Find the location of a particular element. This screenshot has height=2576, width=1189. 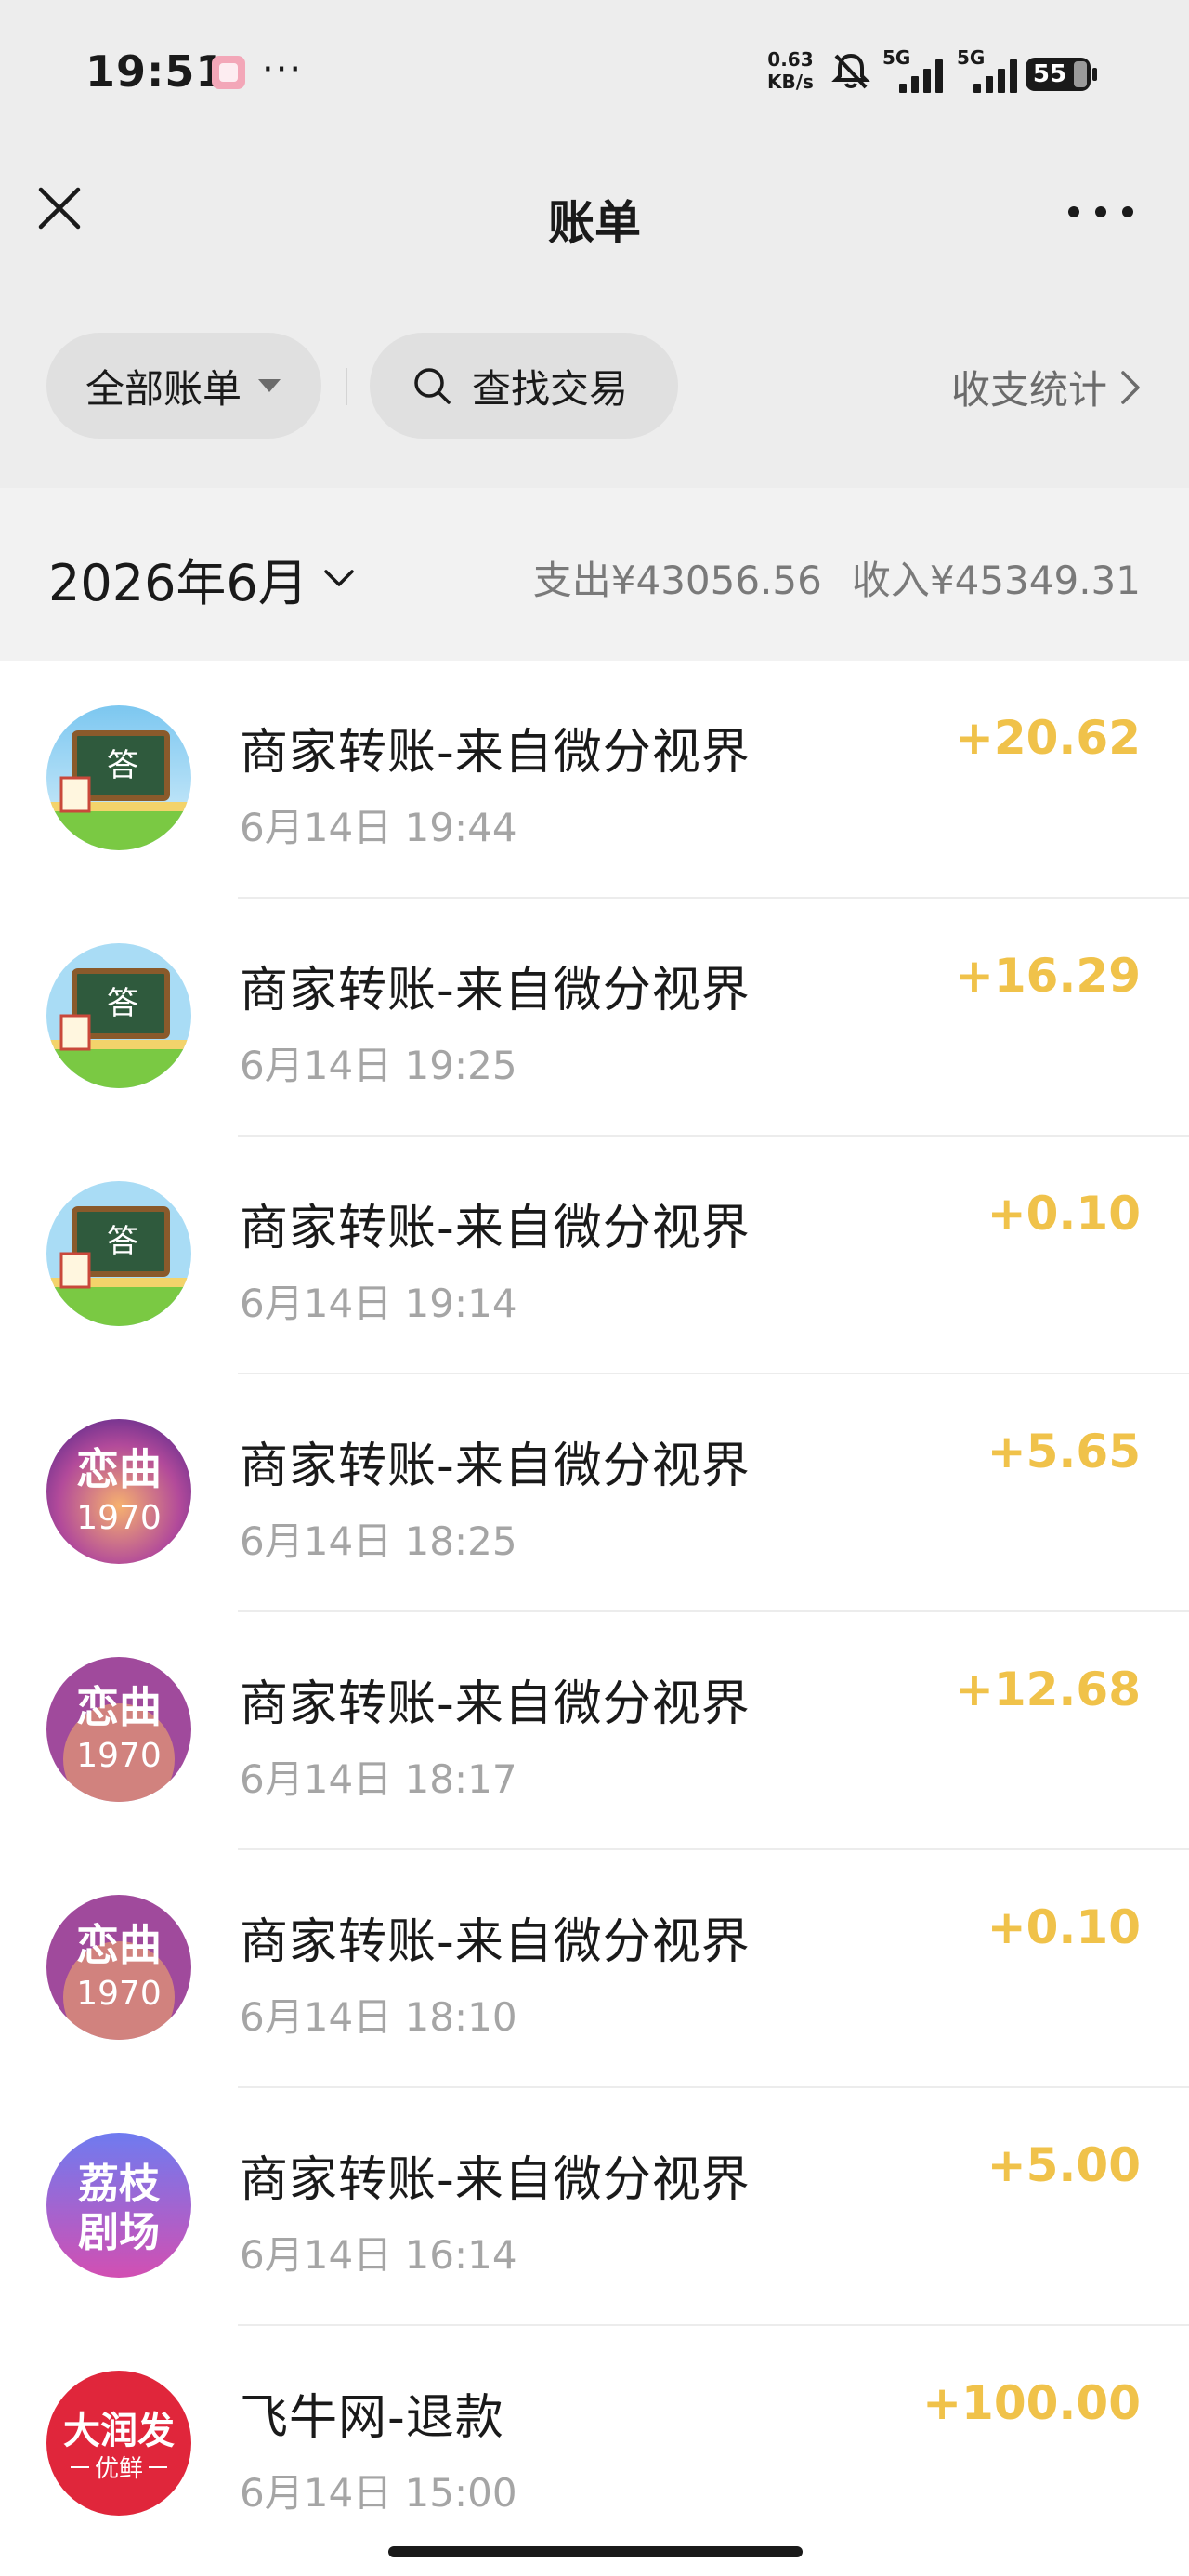

battery-icon: 55 is located at coordinates (1061, 74).